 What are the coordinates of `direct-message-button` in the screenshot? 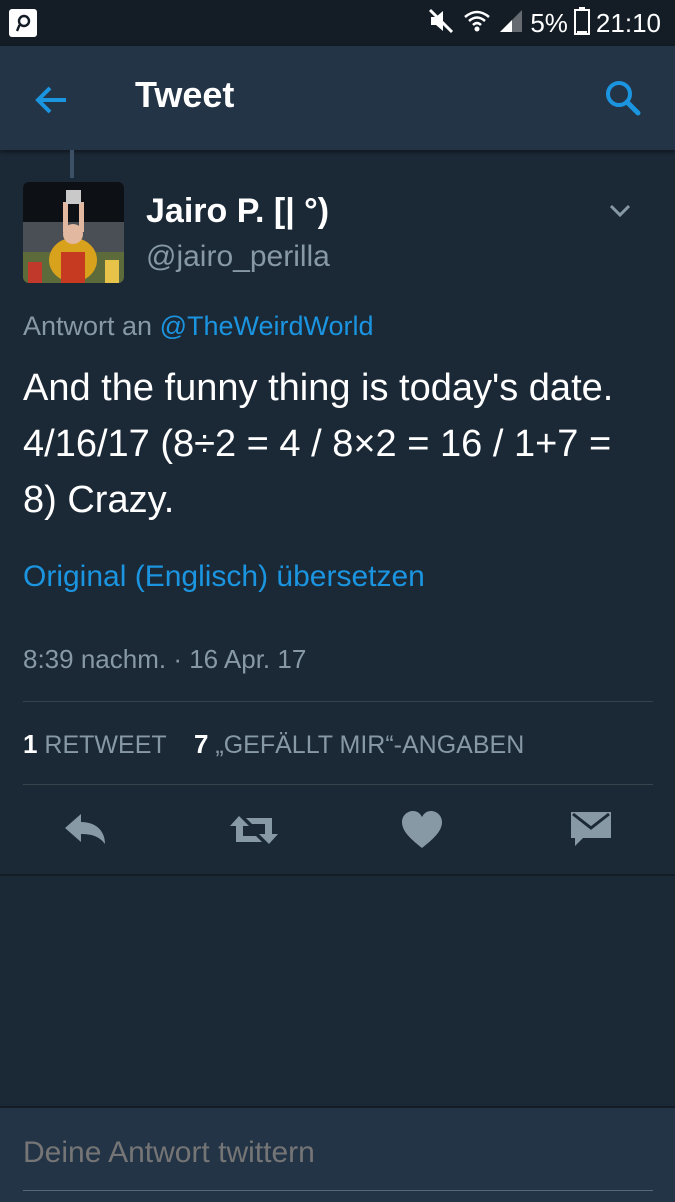 It's located at (591, 830).